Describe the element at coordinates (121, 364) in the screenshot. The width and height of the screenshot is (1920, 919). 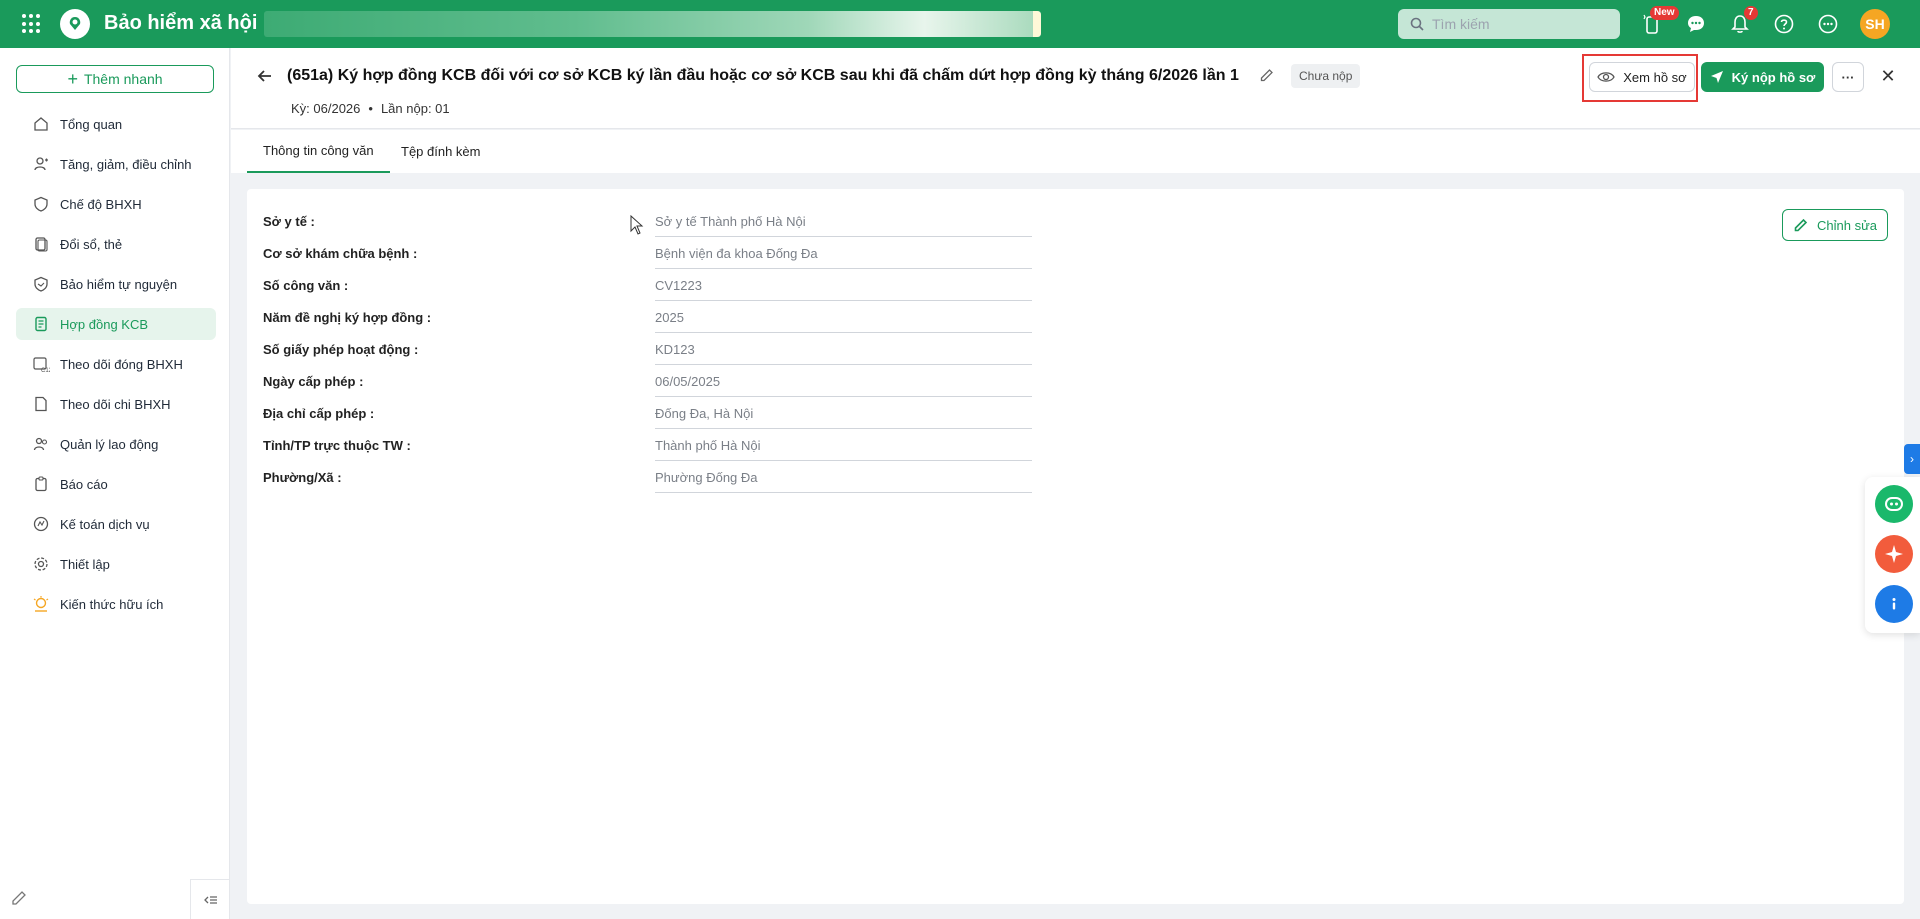
I see `sidebar-item-label: Theo dõi đóng BHXH` at that location.